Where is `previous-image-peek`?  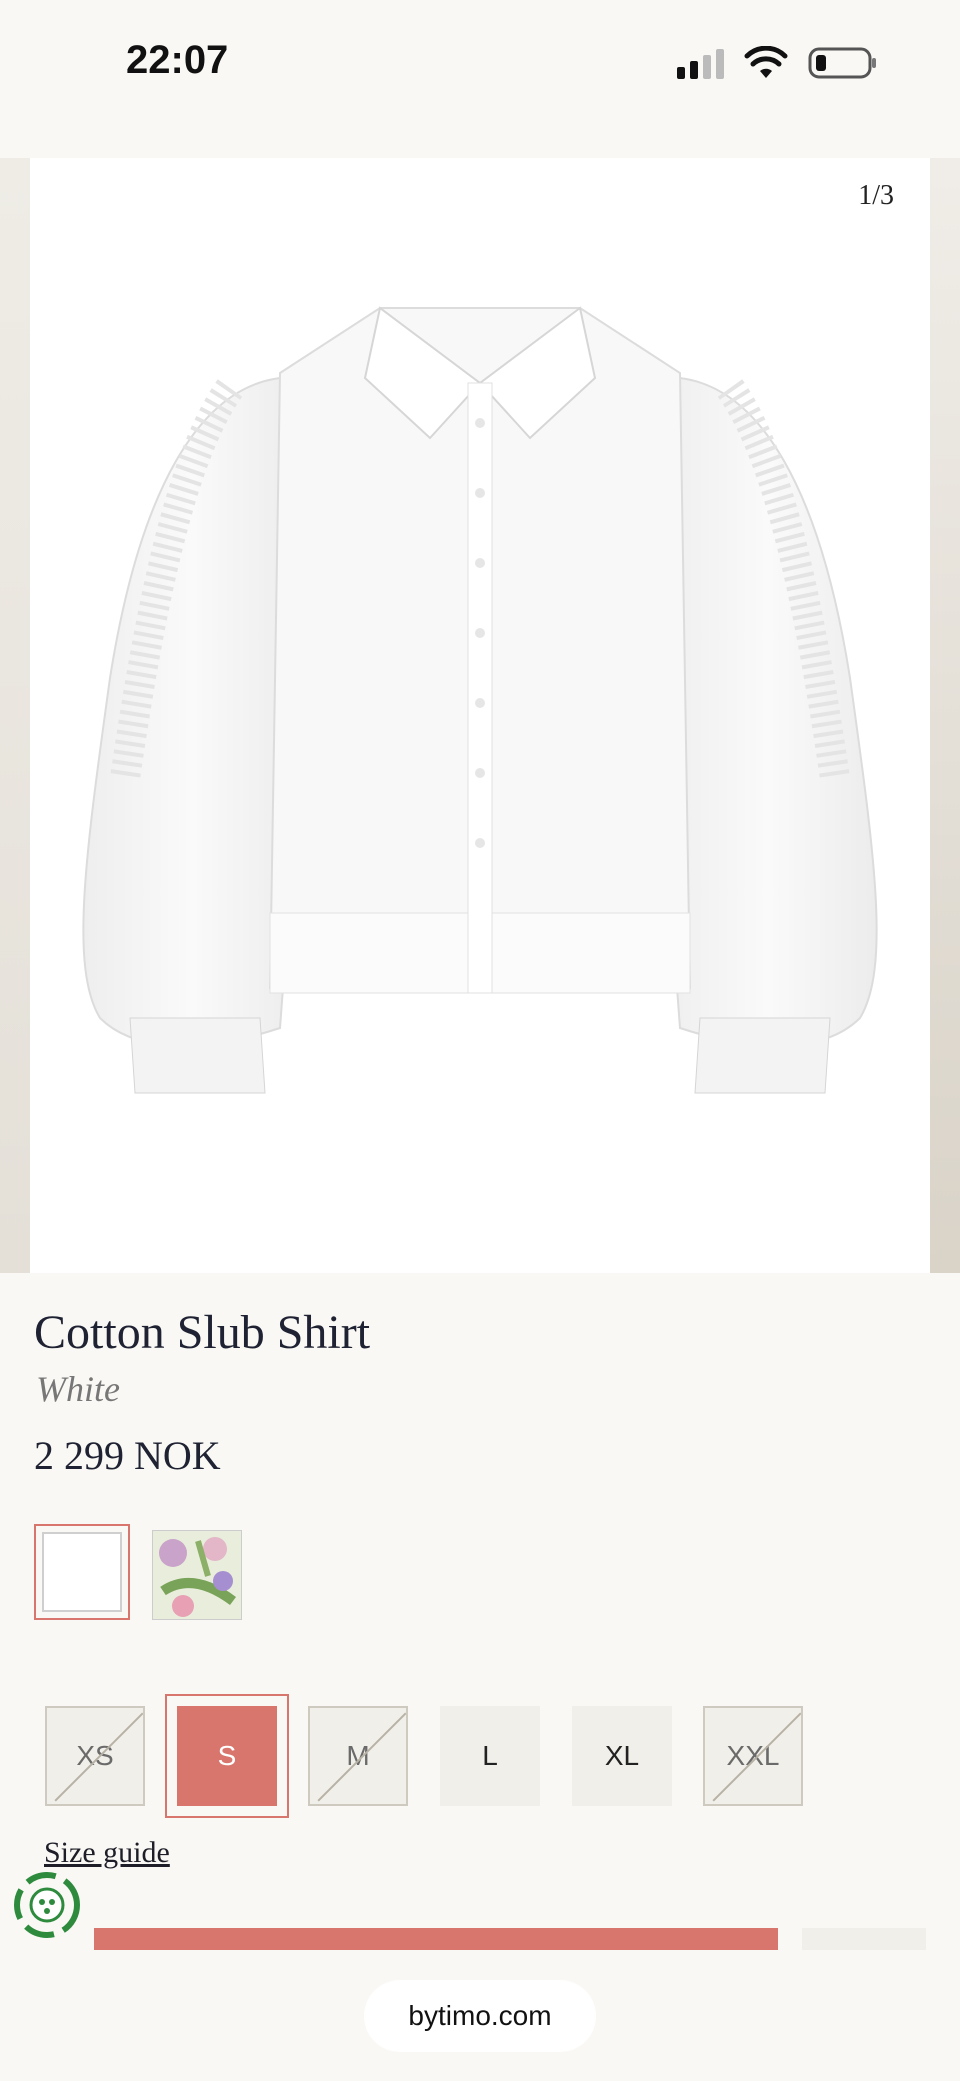 previous-image-peek is located at coordinates (15, 715).